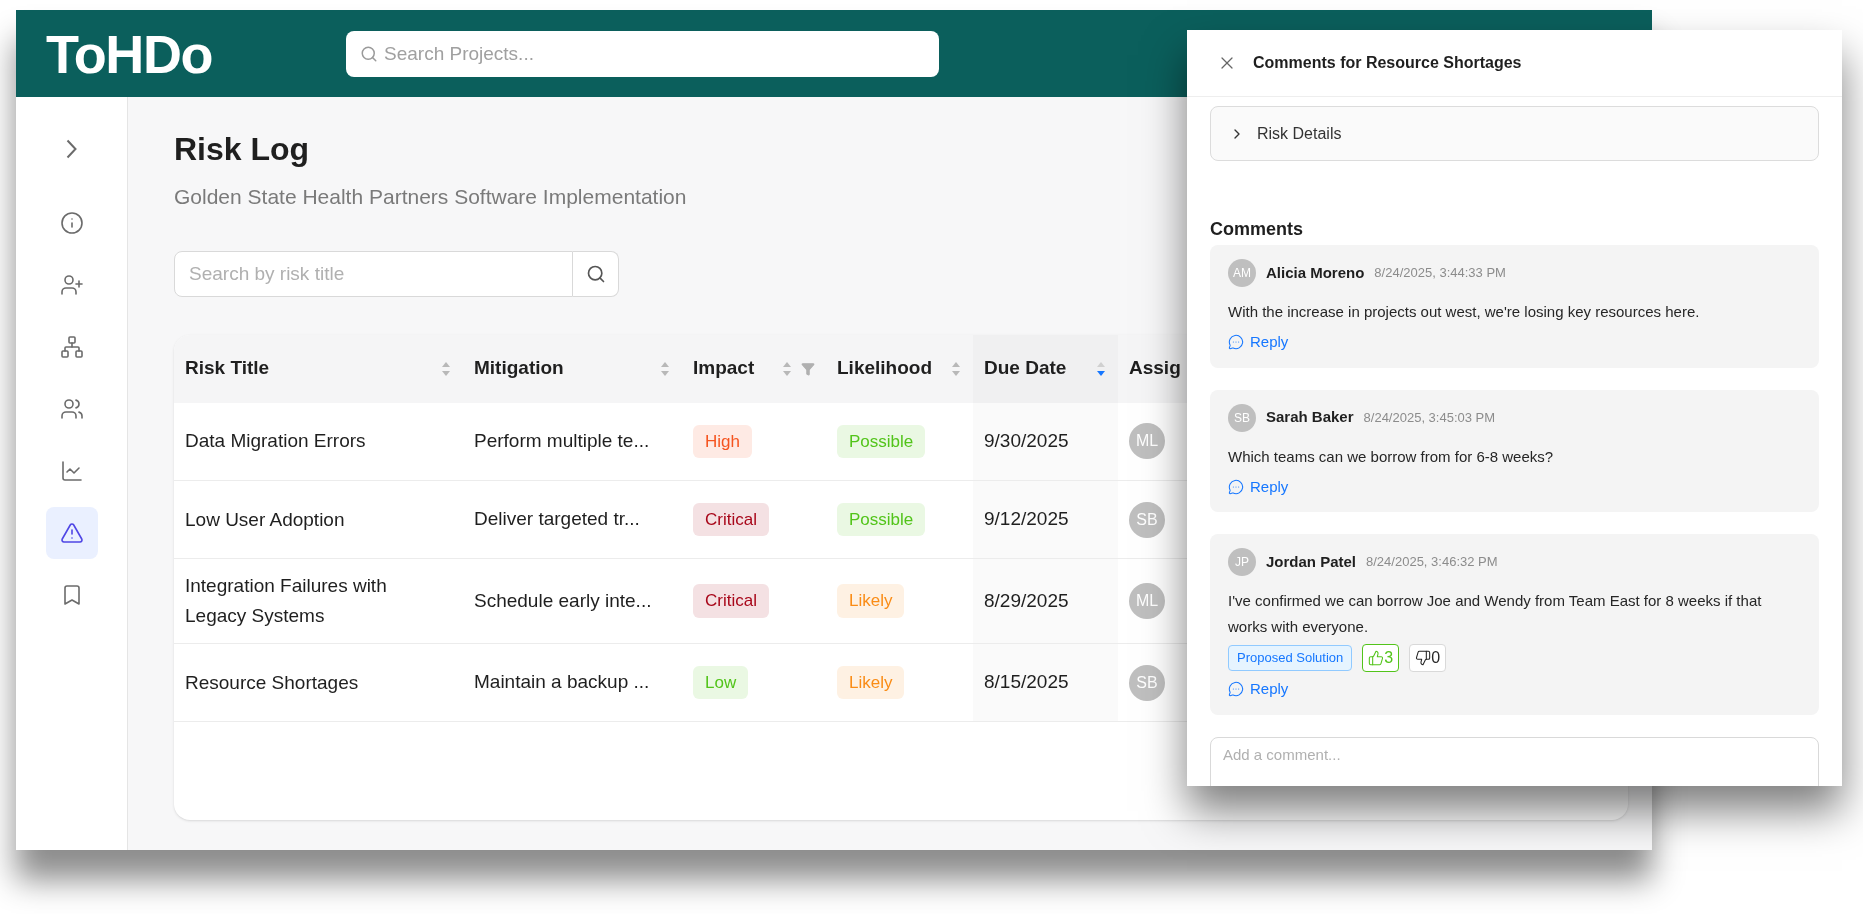 The height and width of the screenshot is (914, 1863). What do you see at coordinates (808, 368) in the screenshot?
I see `filter-icon` at bounding box center [808, 368].